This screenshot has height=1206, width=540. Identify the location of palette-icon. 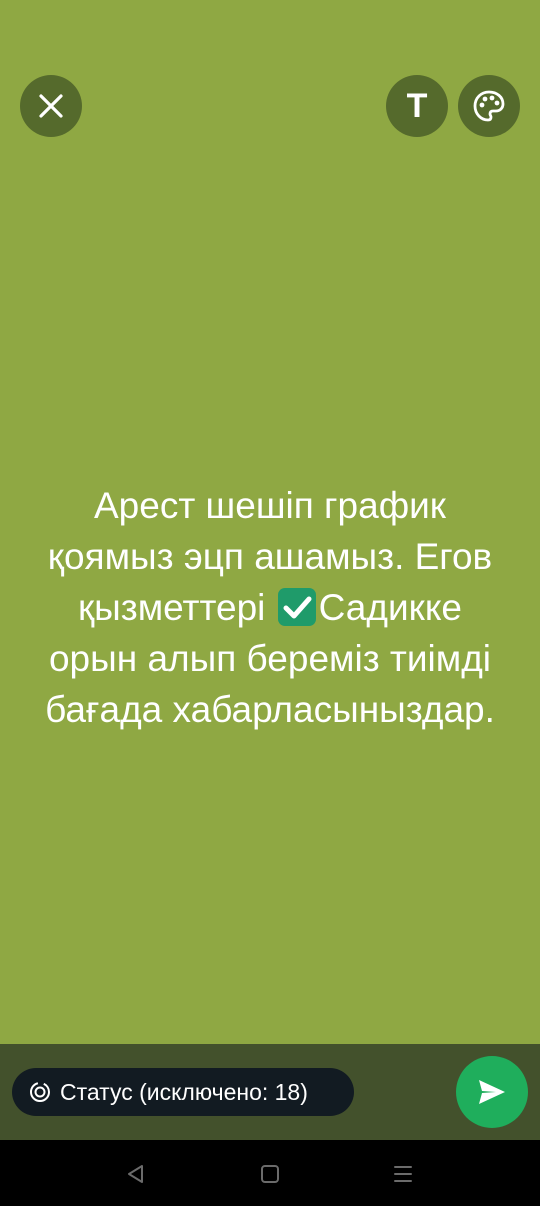
(489, 106).